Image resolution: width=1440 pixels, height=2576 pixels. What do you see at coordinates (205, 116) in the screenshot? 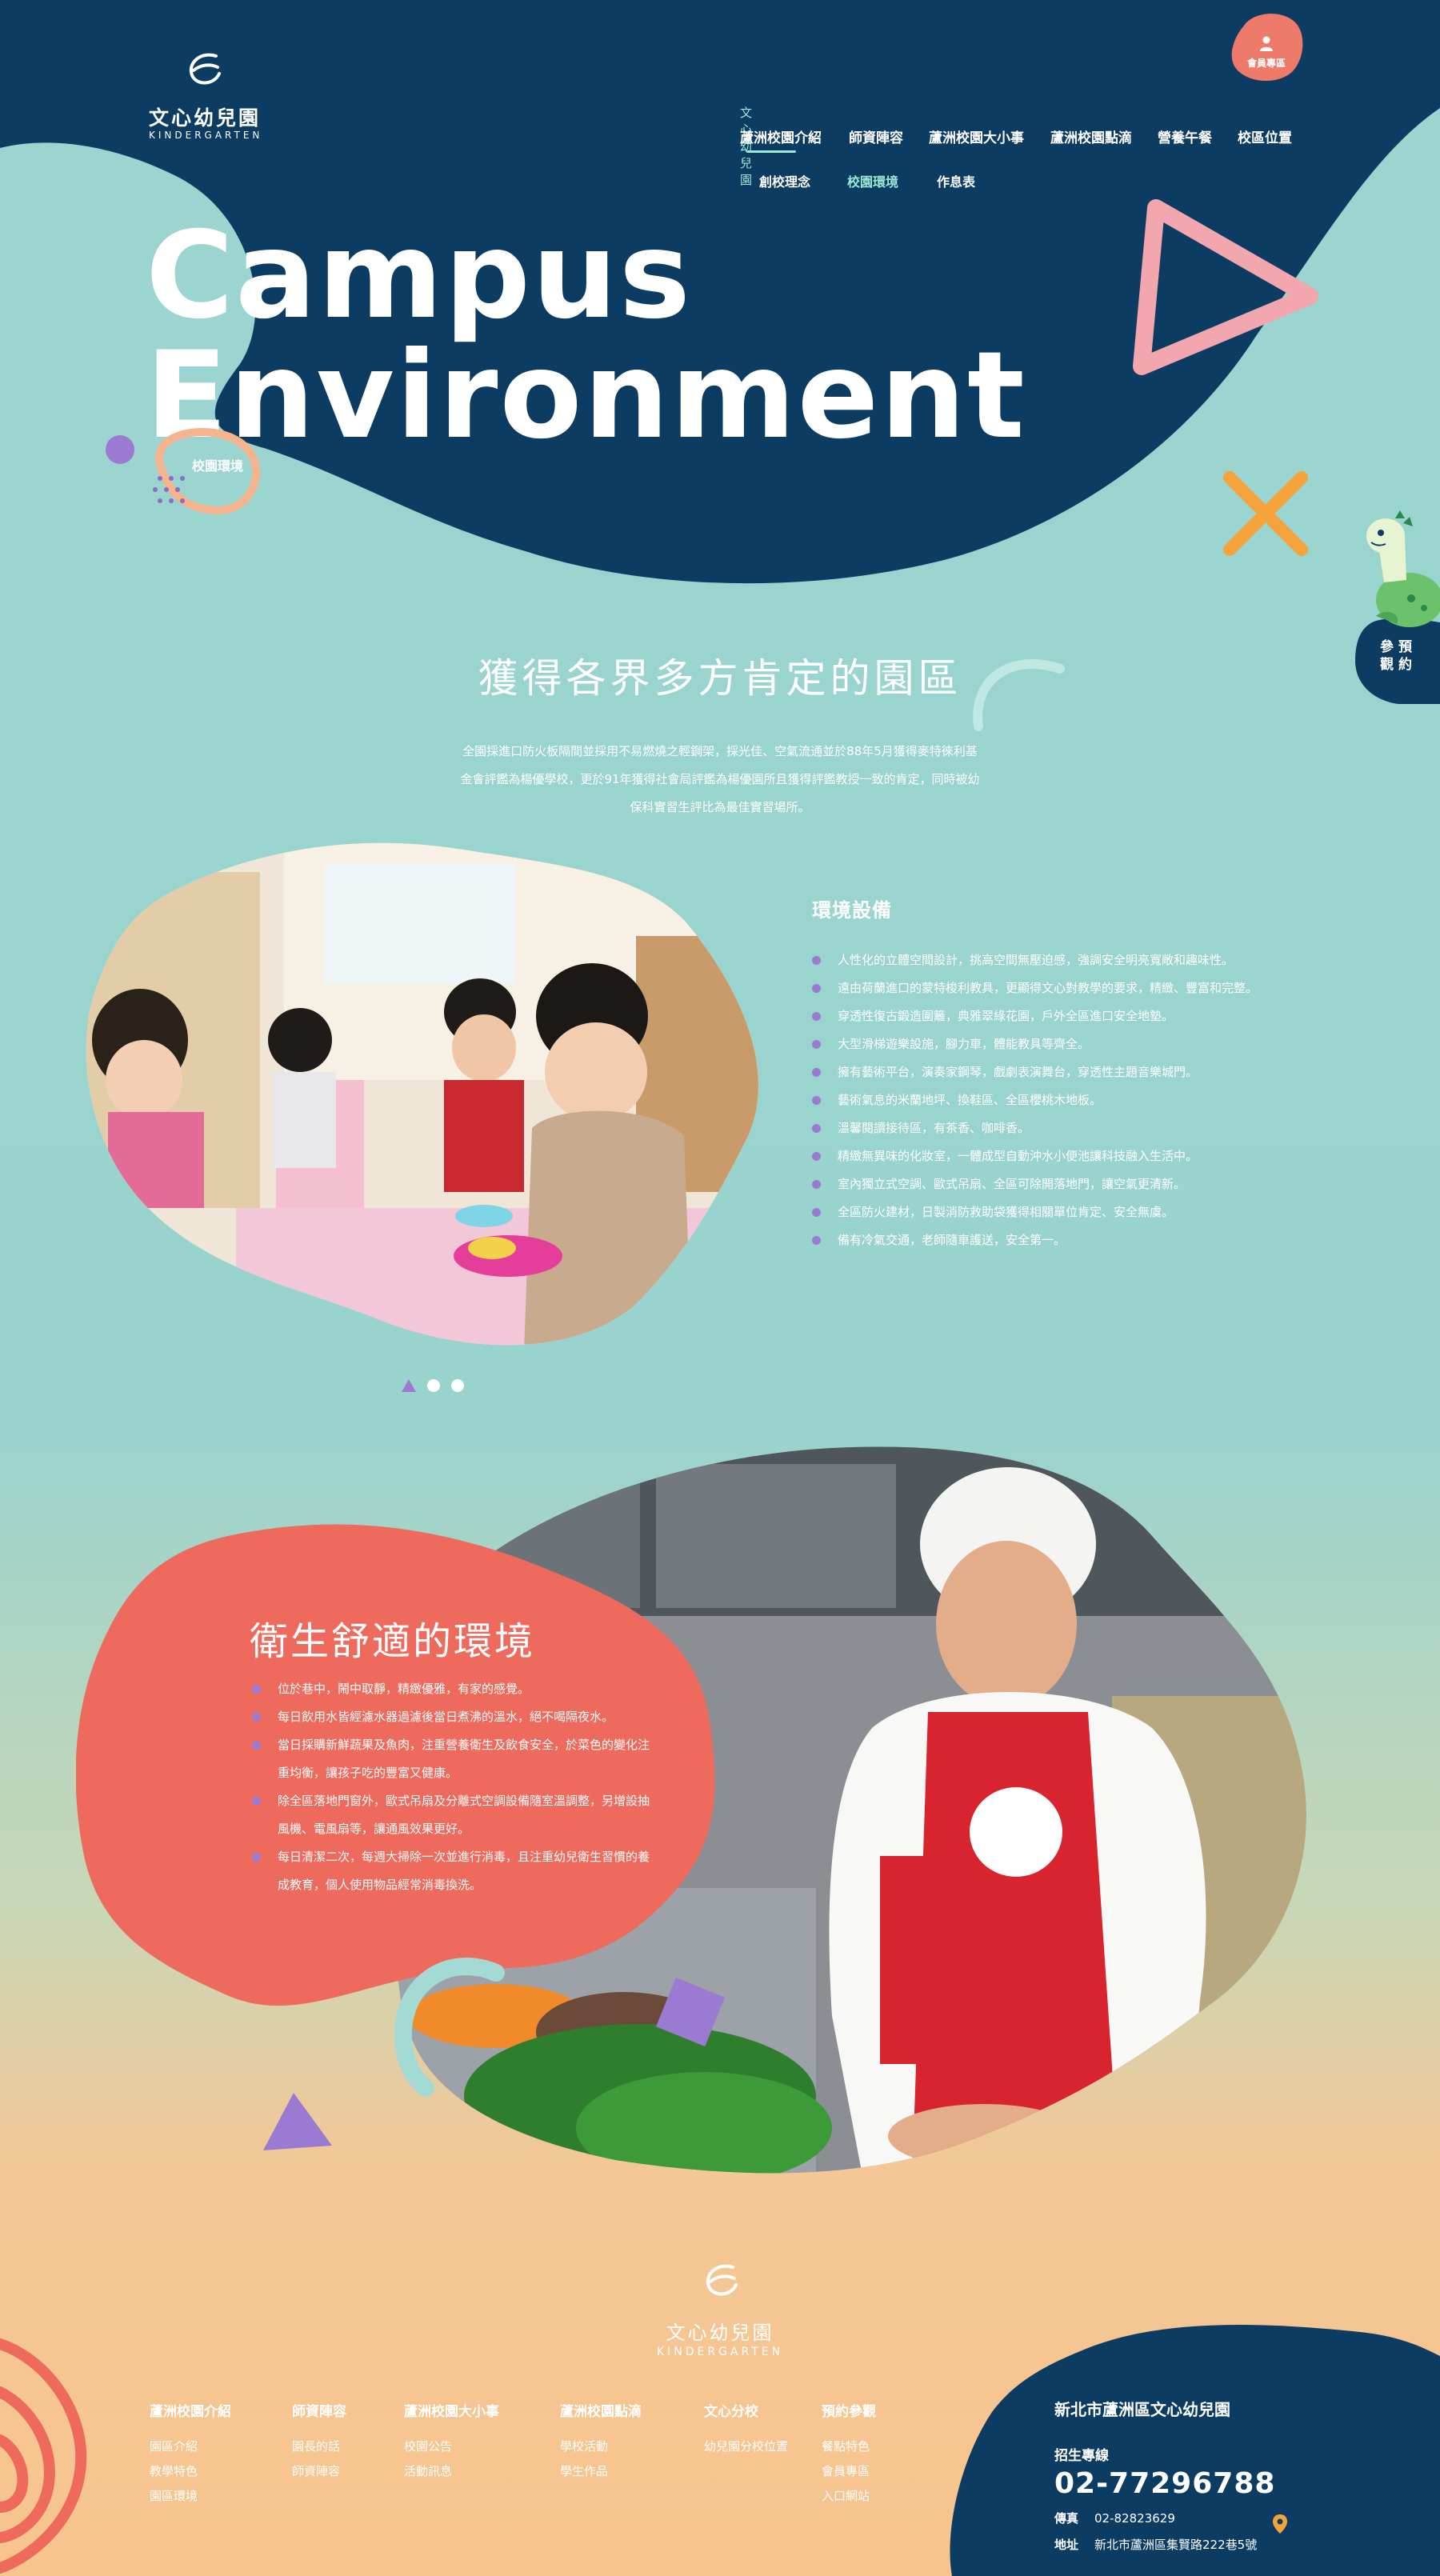
I see `brand-name-cn: 文心幼兒園` at bounding box center [205, 116].